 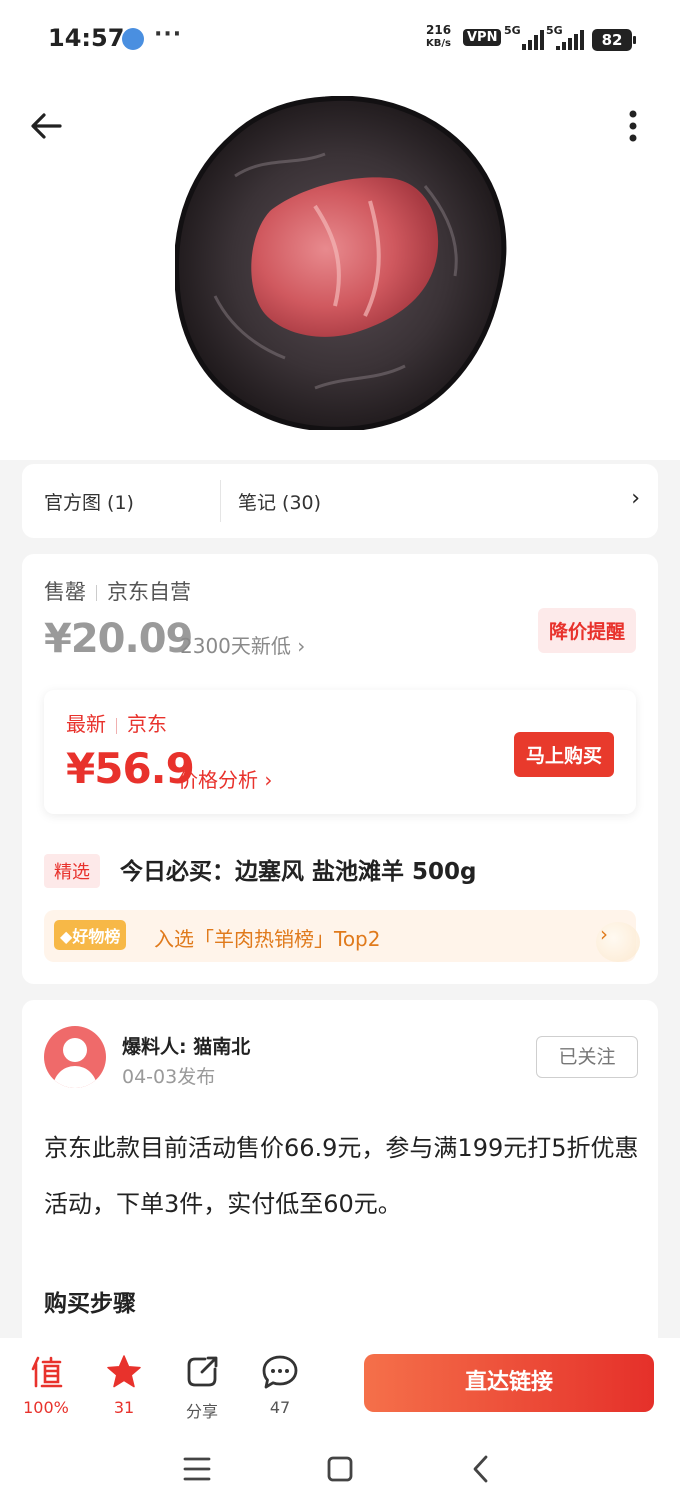 I want to click on price-analysis-link: 价格分析 ›, so click(x=225, y=778).